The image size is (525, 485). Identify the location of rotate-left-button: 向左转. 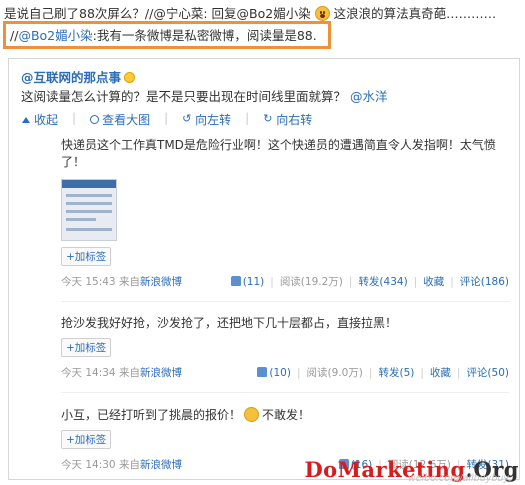
(206, 119).